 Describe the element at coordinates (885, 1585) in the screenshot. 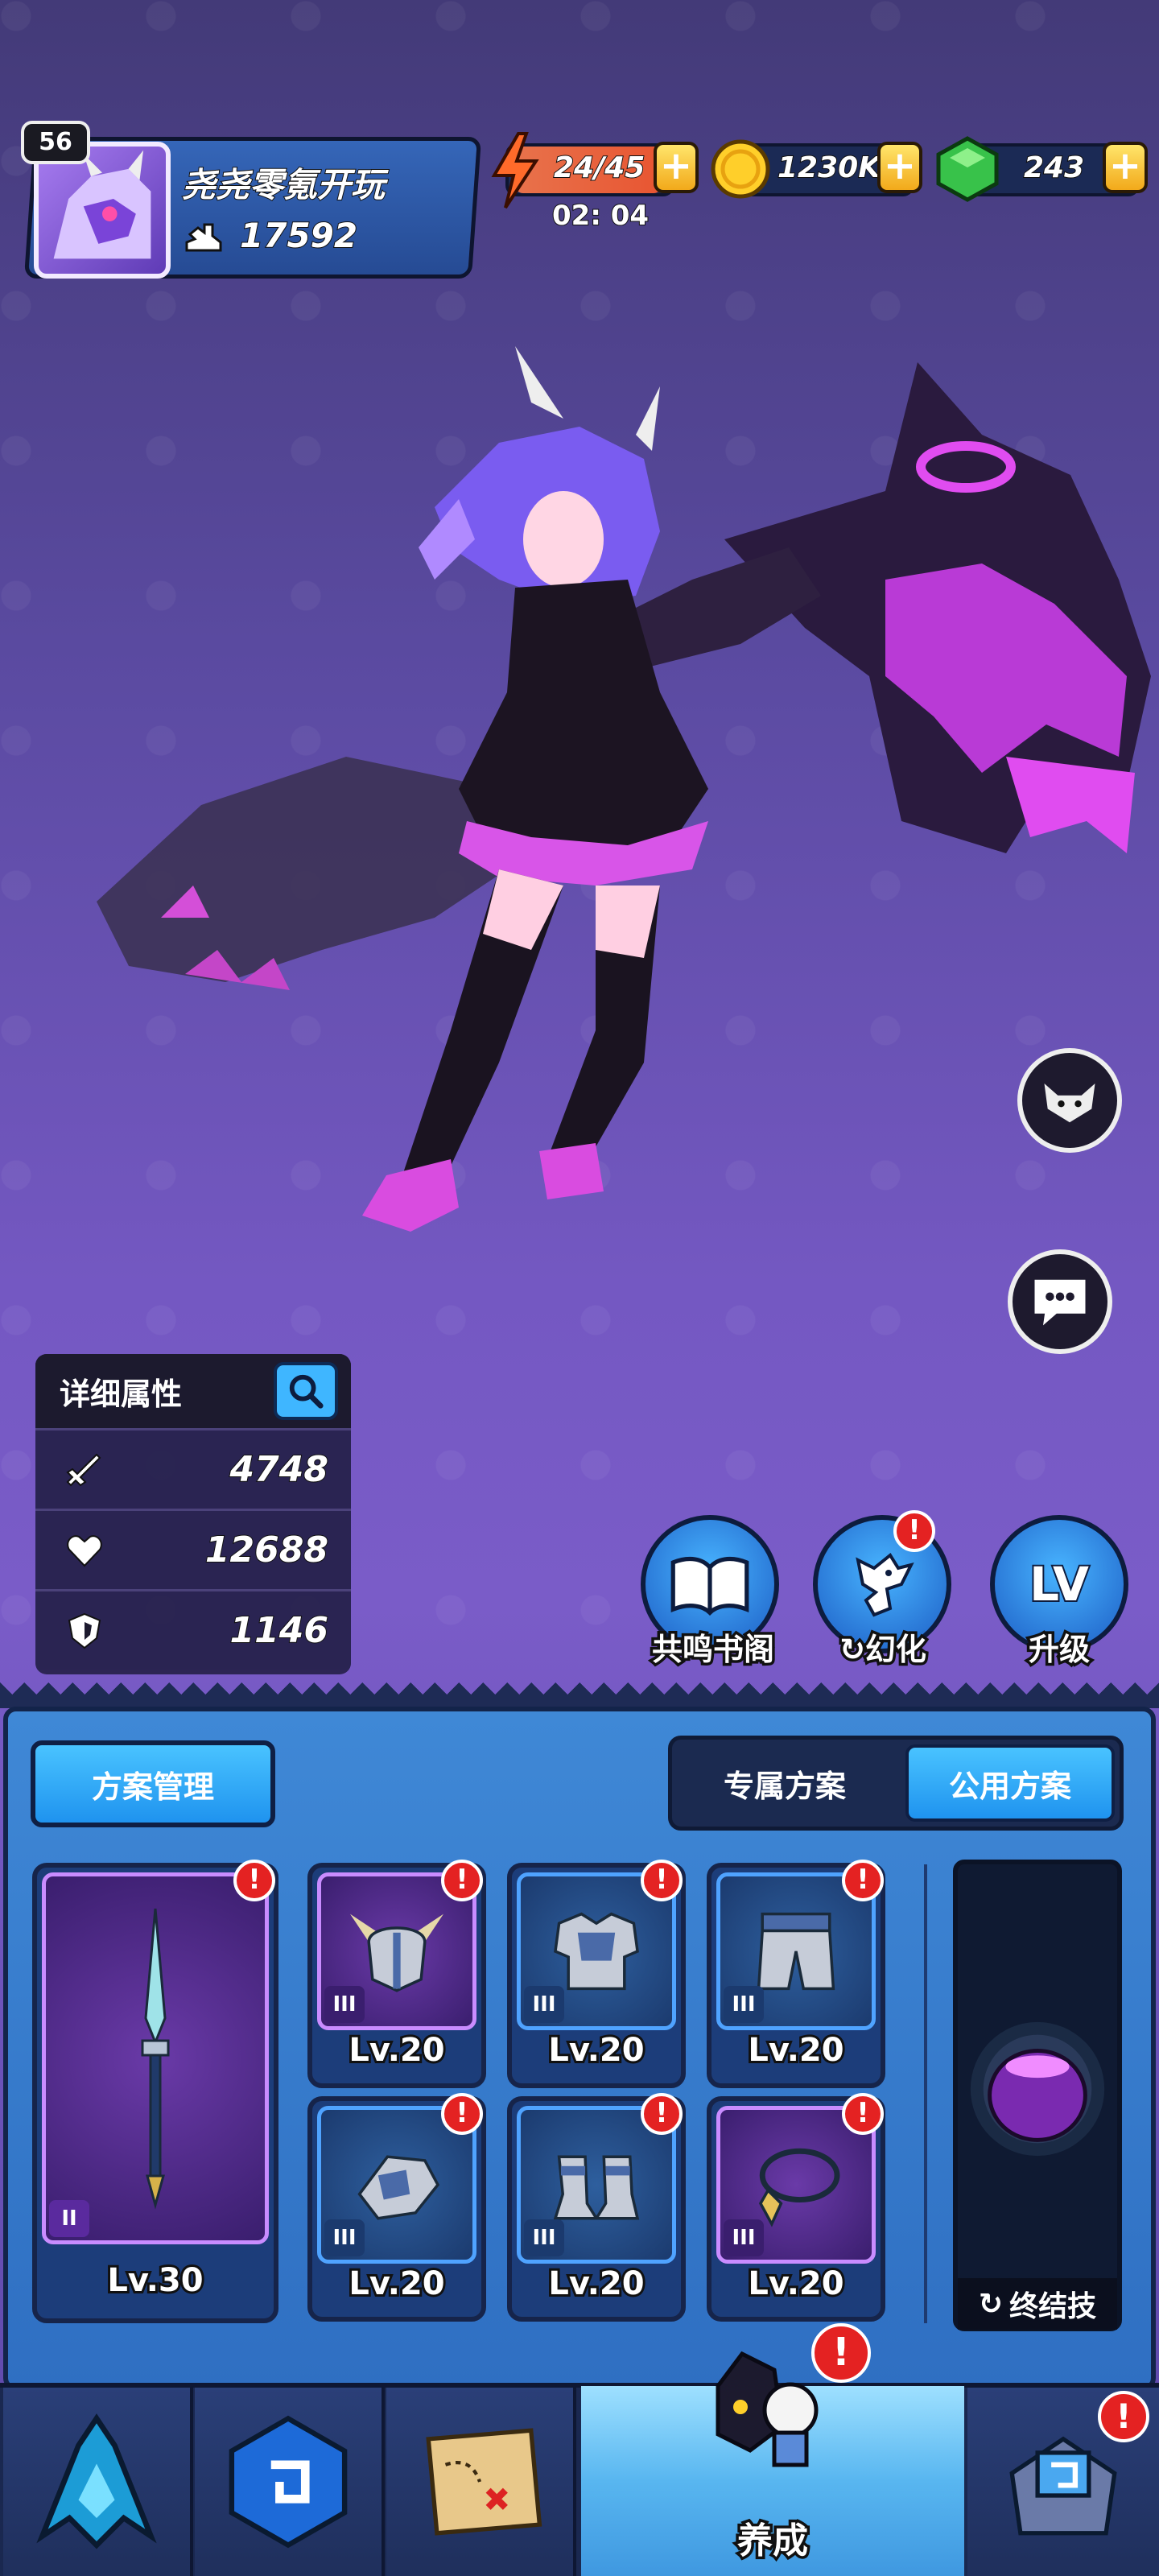

I see `dragon-spirit-icon` at that location.